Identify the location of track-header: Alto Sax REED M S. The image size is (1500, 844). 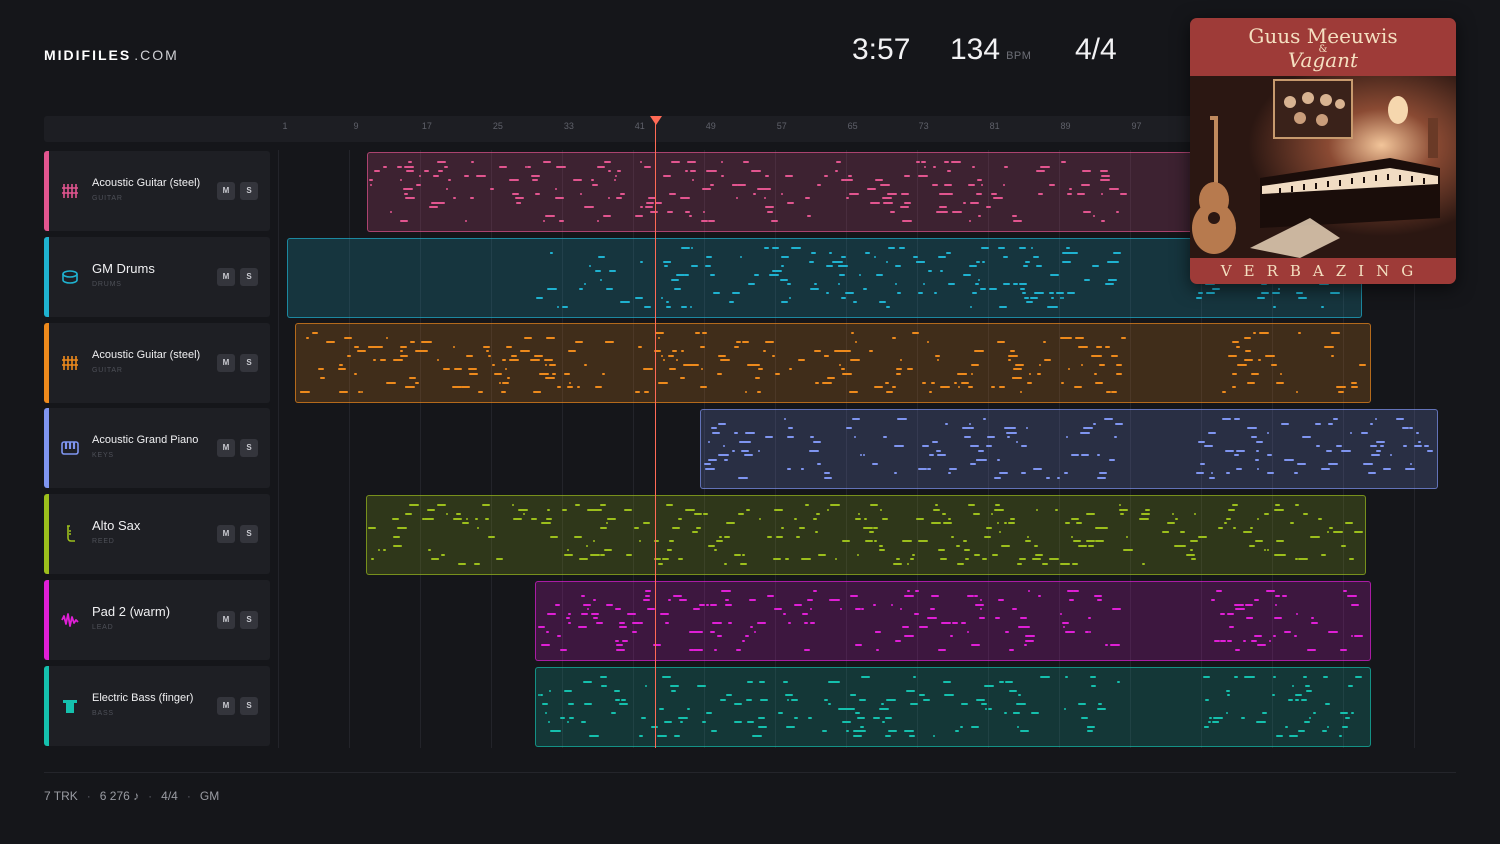
(157, 534).